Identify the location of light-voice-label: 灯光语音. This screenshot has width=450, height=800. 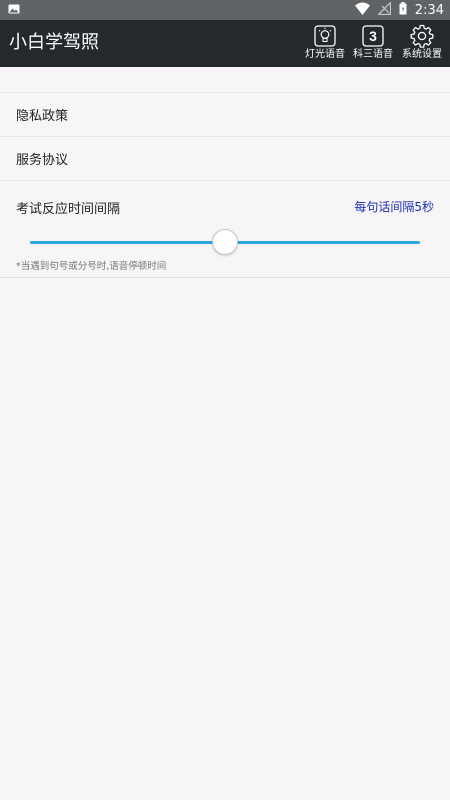
(325, 54).